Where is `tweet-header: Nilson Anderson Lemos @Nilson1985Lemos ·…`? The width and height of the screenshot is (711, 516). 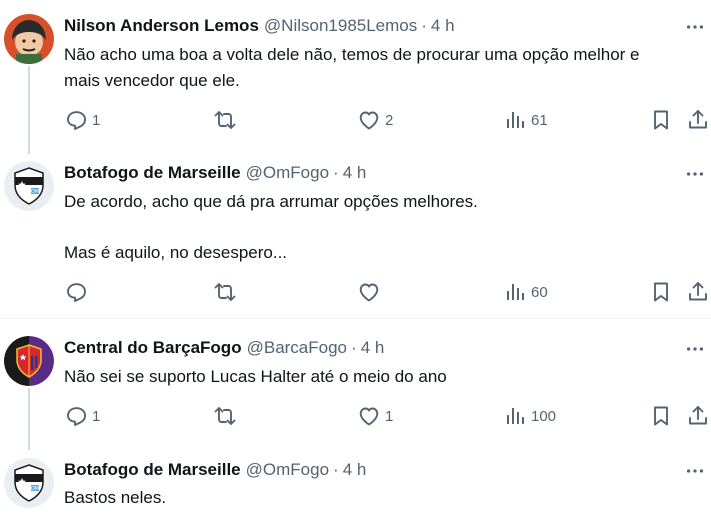 tweet-header: Nilson Anderson Lemos @Nilson1985Lemos ·… is located at coordinates (259, 26).